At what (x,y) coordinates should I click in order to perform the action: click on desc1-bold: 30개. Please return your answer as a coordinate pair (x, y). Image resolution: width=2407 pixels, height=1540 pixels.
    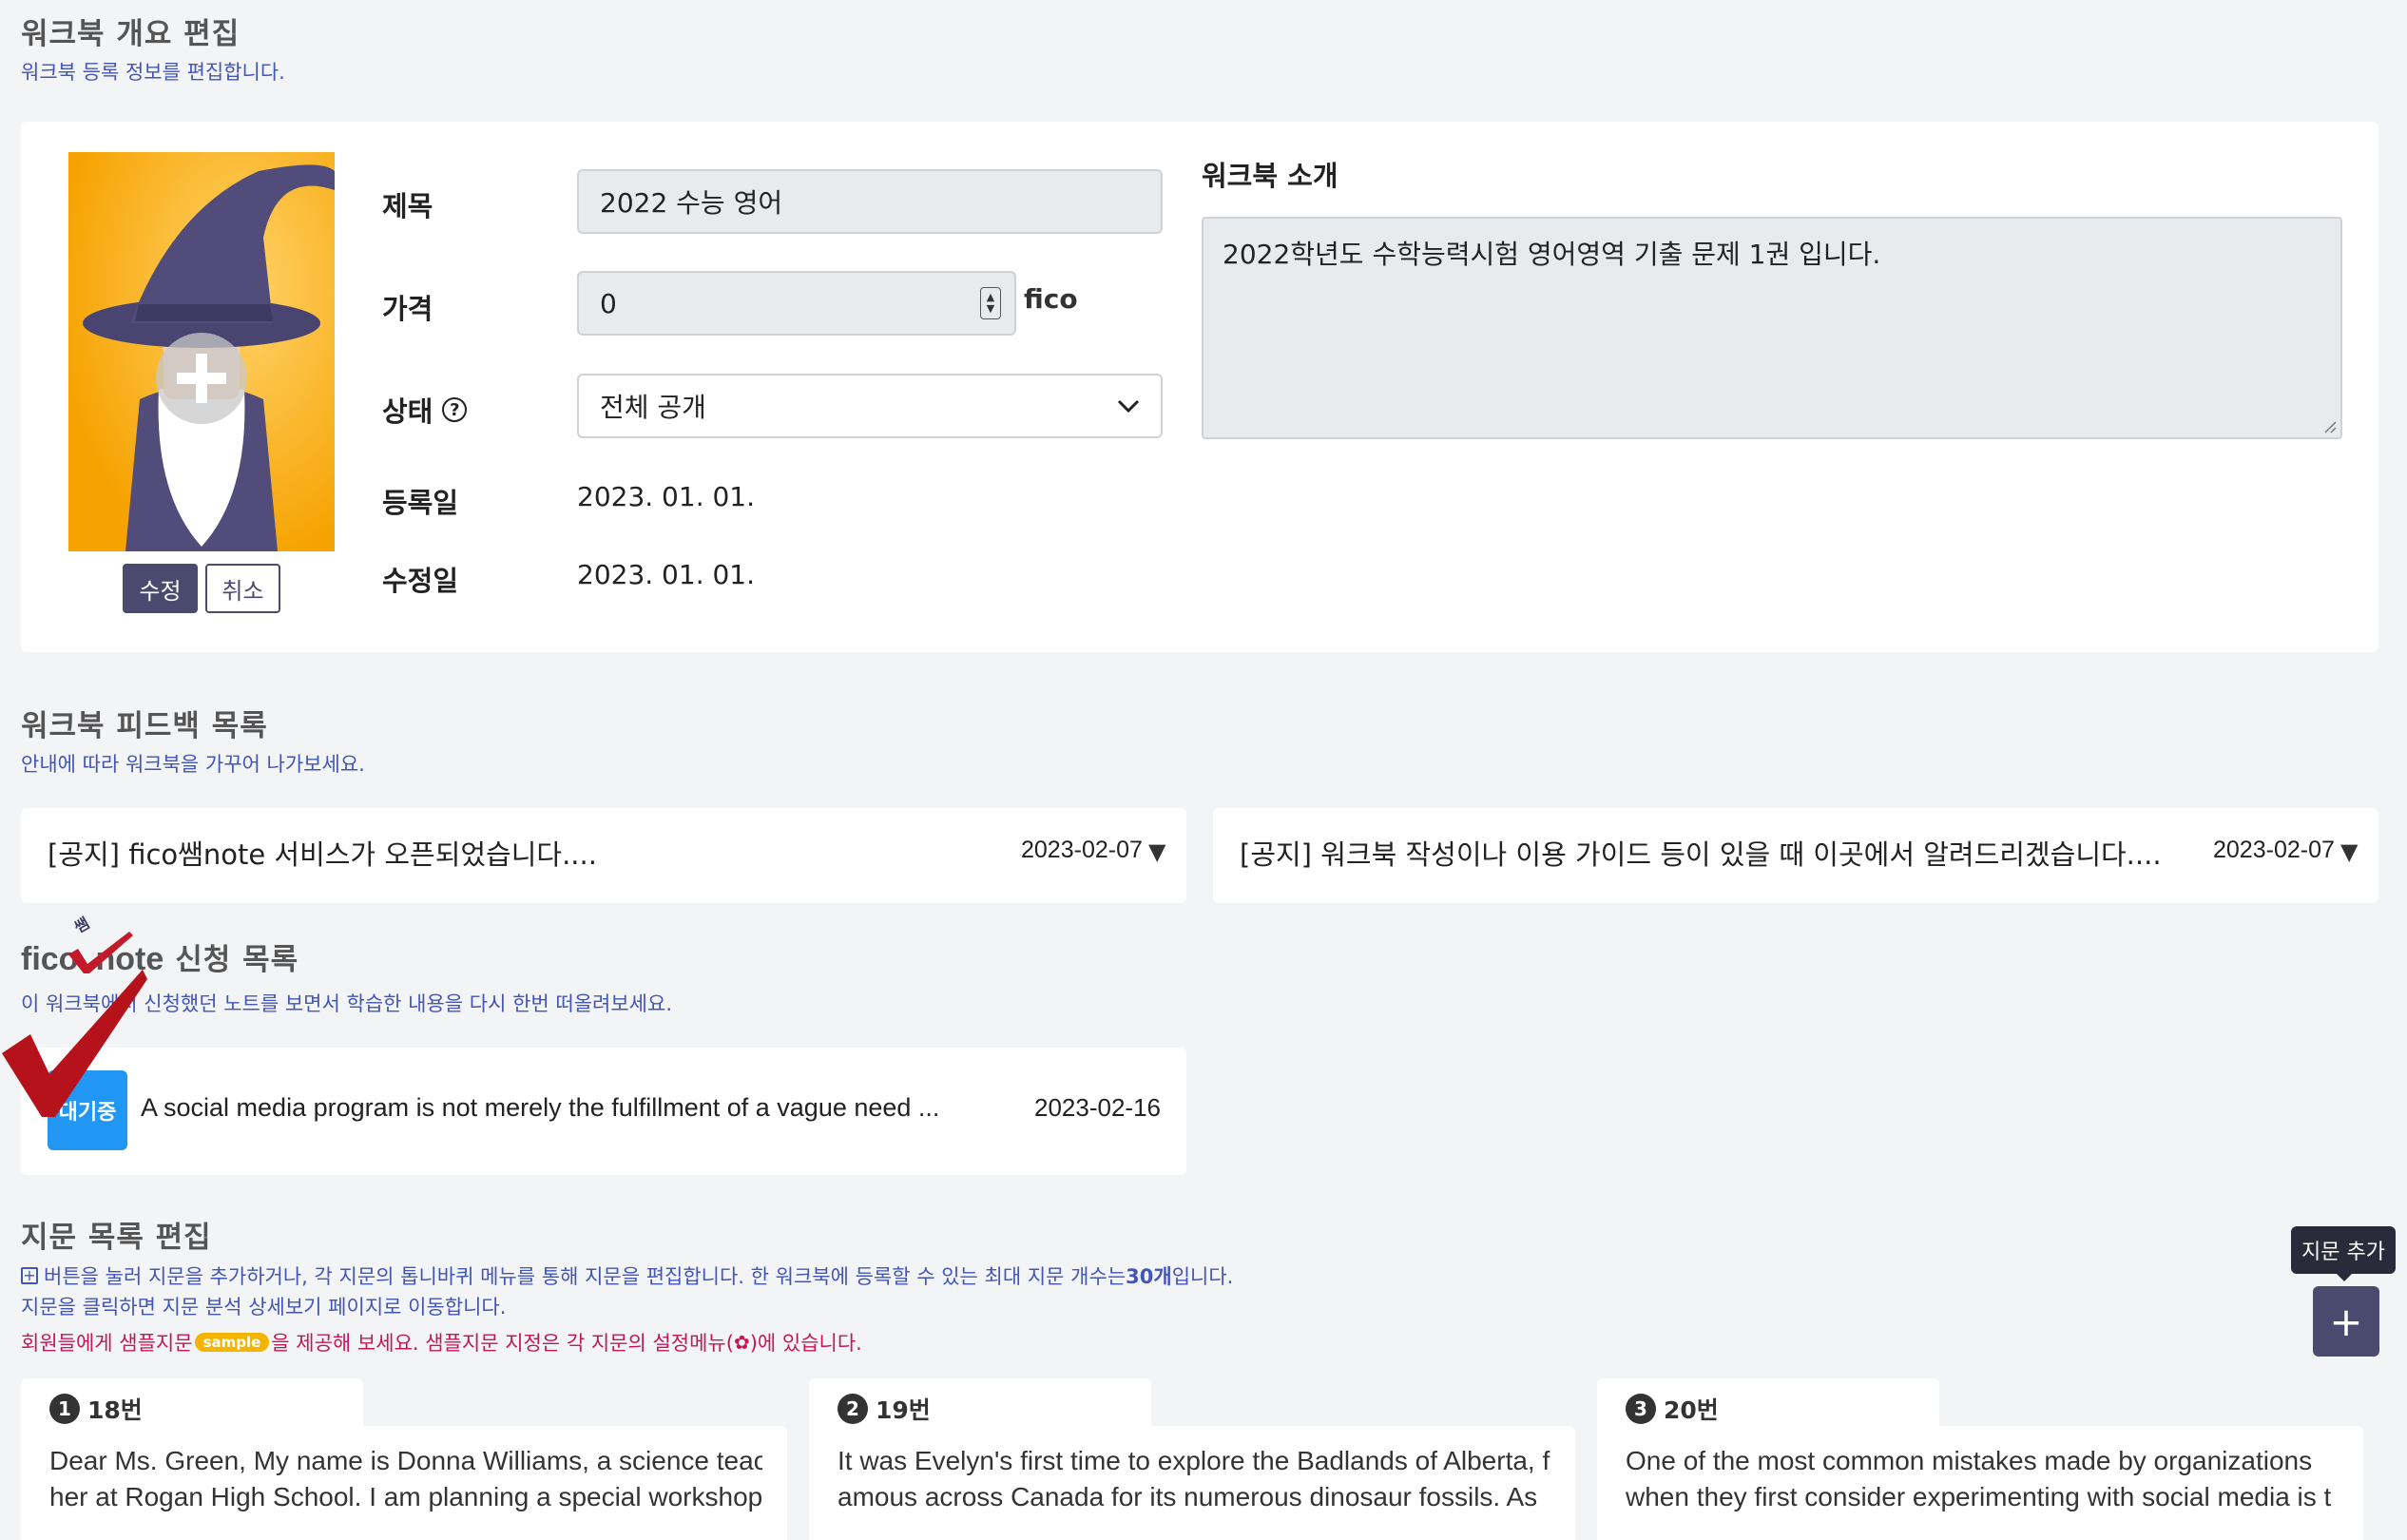
    Looking at the image, I should click on (1149, 1276).